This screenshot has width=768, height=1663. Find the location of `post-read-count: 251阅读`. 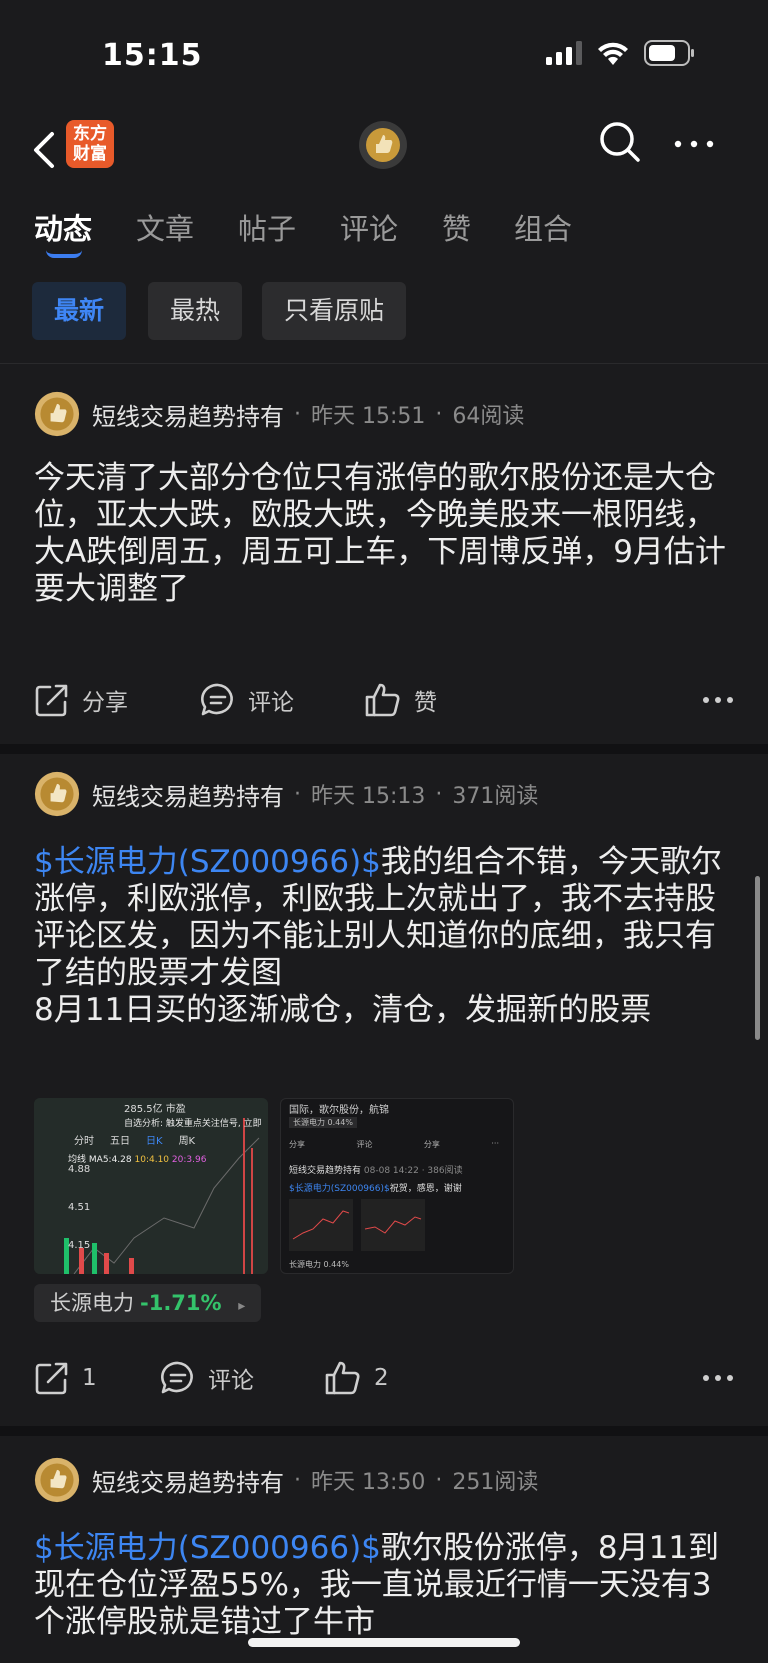

post-read-count: 251阅读 is located at coordinates (495, 1482).